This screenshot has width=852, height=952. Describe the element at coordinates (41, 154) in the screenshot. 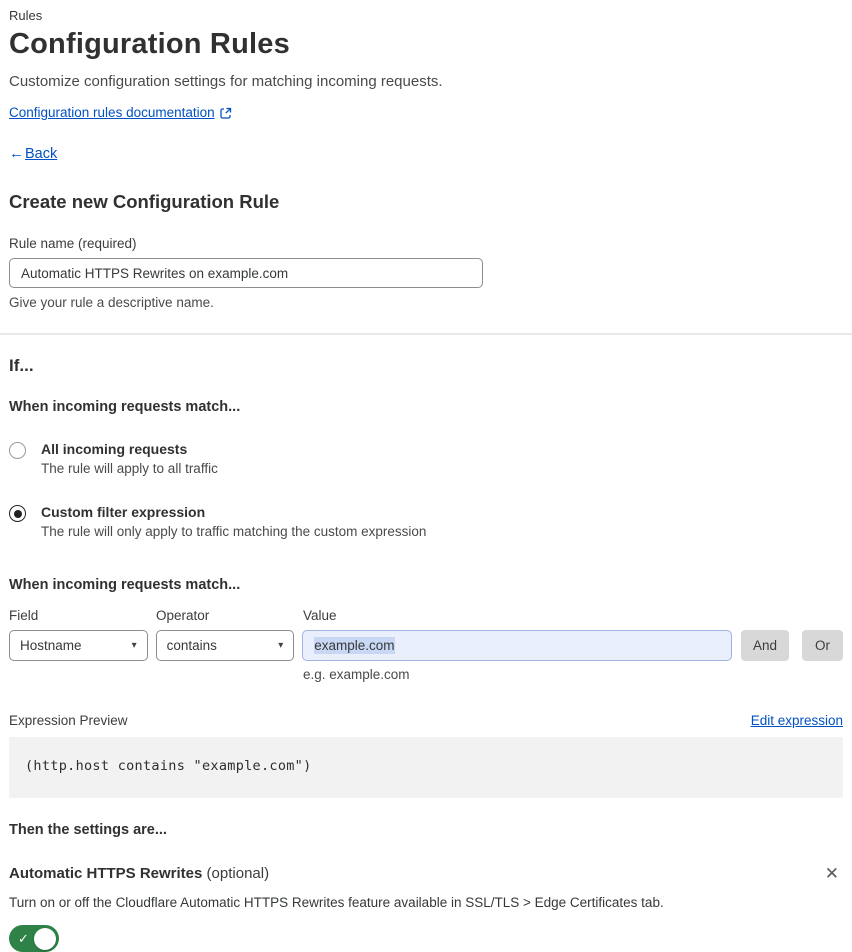

I see `back-link: Back` at that location.